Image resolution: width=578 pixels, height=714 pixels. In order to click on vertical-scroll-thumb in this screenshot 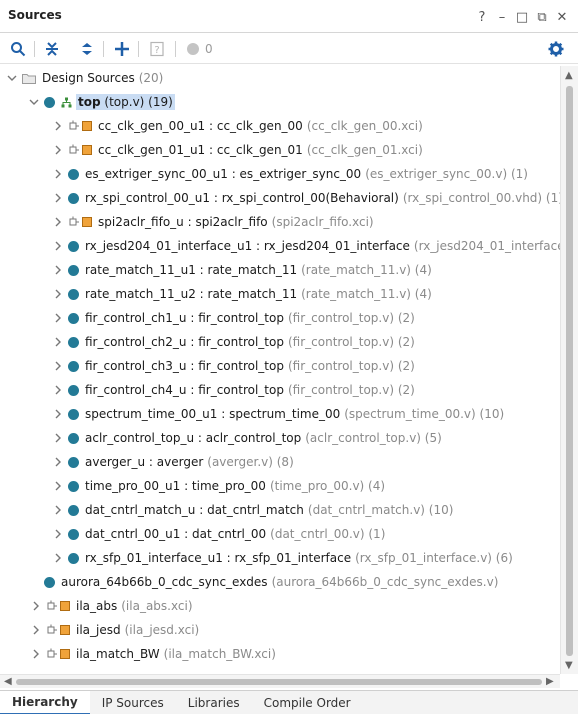, I will do `click(569, 371)`.